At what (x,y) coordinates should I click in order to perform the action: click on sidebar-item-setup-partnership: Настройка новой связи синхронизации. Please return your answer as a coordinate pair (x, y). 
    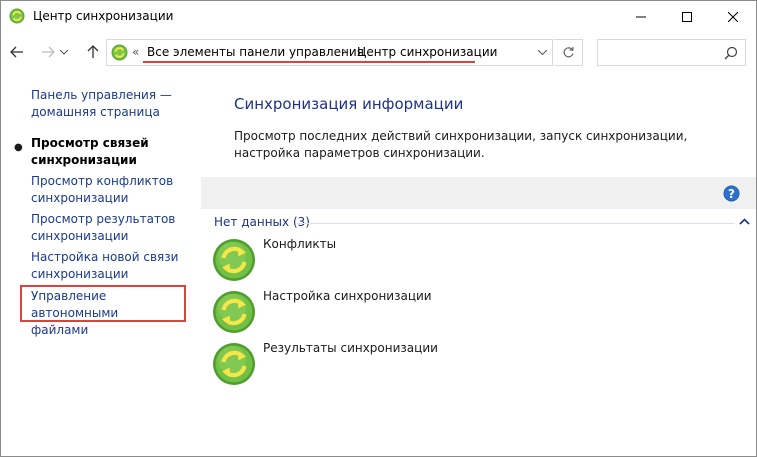
    Looking at the image, I should click on (113, 266).